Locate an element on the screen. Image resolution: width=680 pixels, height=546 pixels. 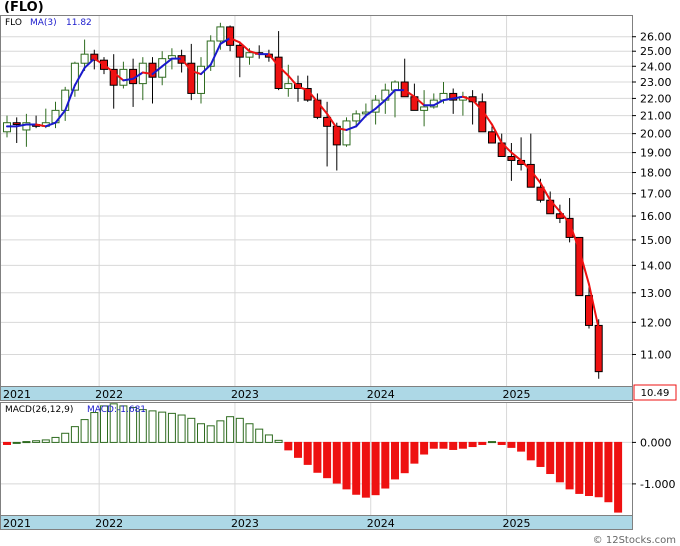
price-tick-label: 21.00 is located at coordinates (656, 116).